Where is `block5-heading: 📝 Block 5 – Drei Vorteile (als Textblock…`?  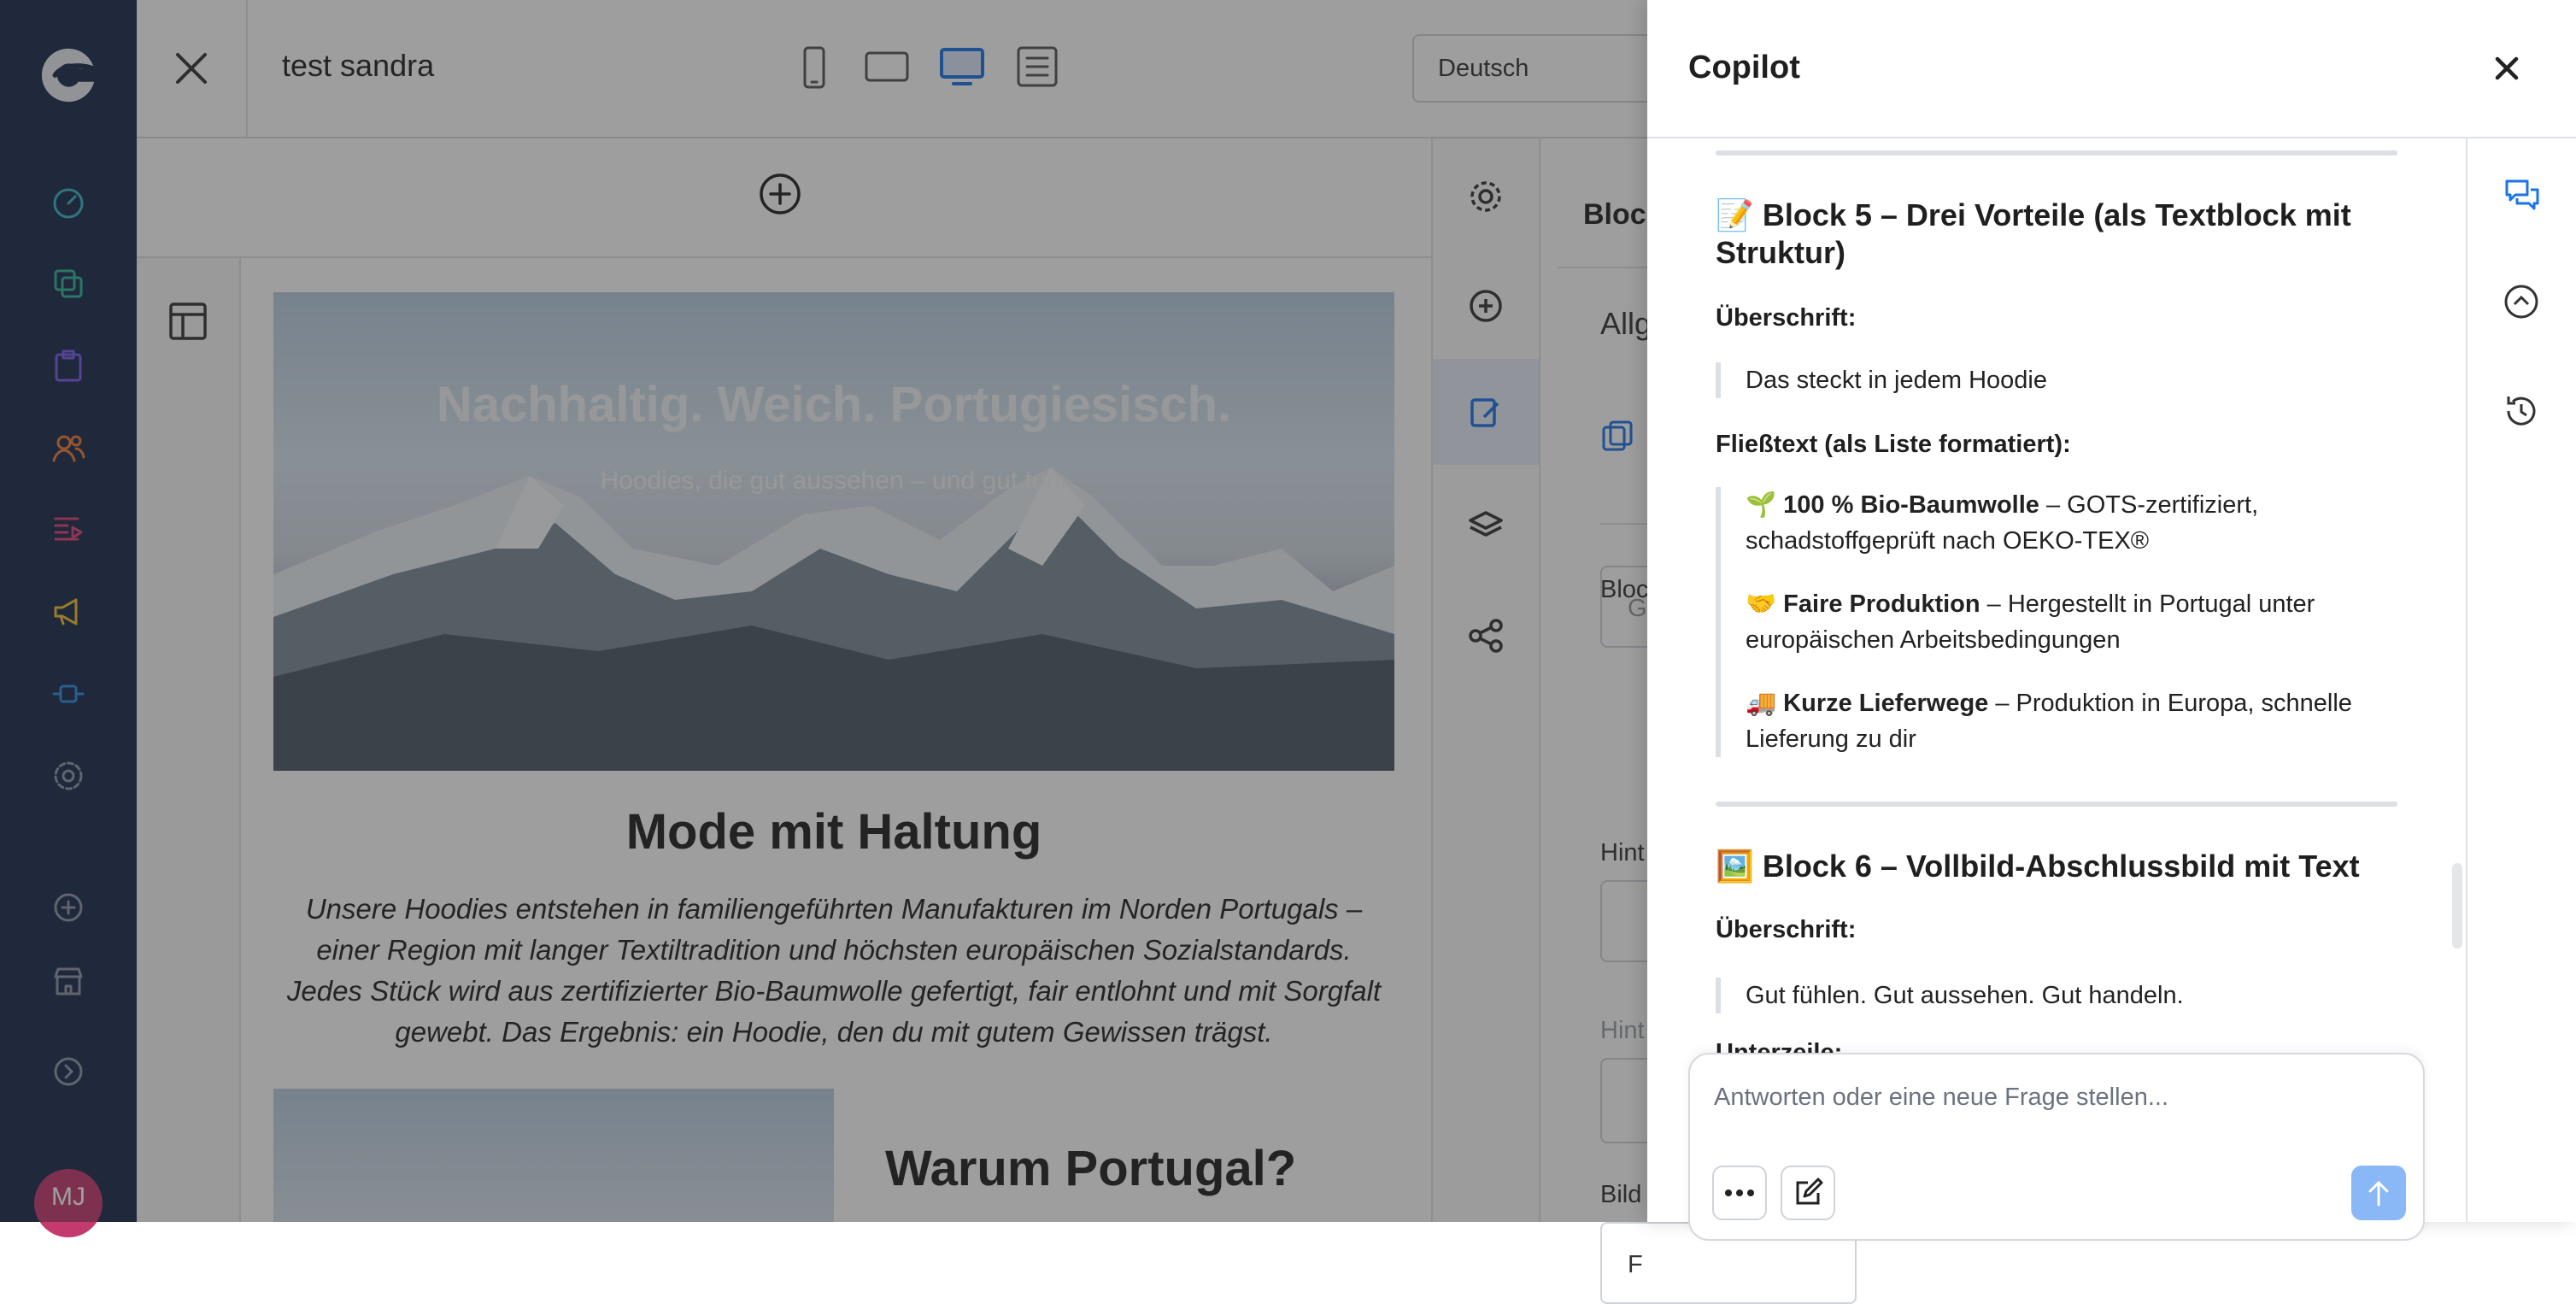 block5-heading: 📝 Block 5 – Drei Vorteile (als Textblock… is located at coordinates (2033, 233).